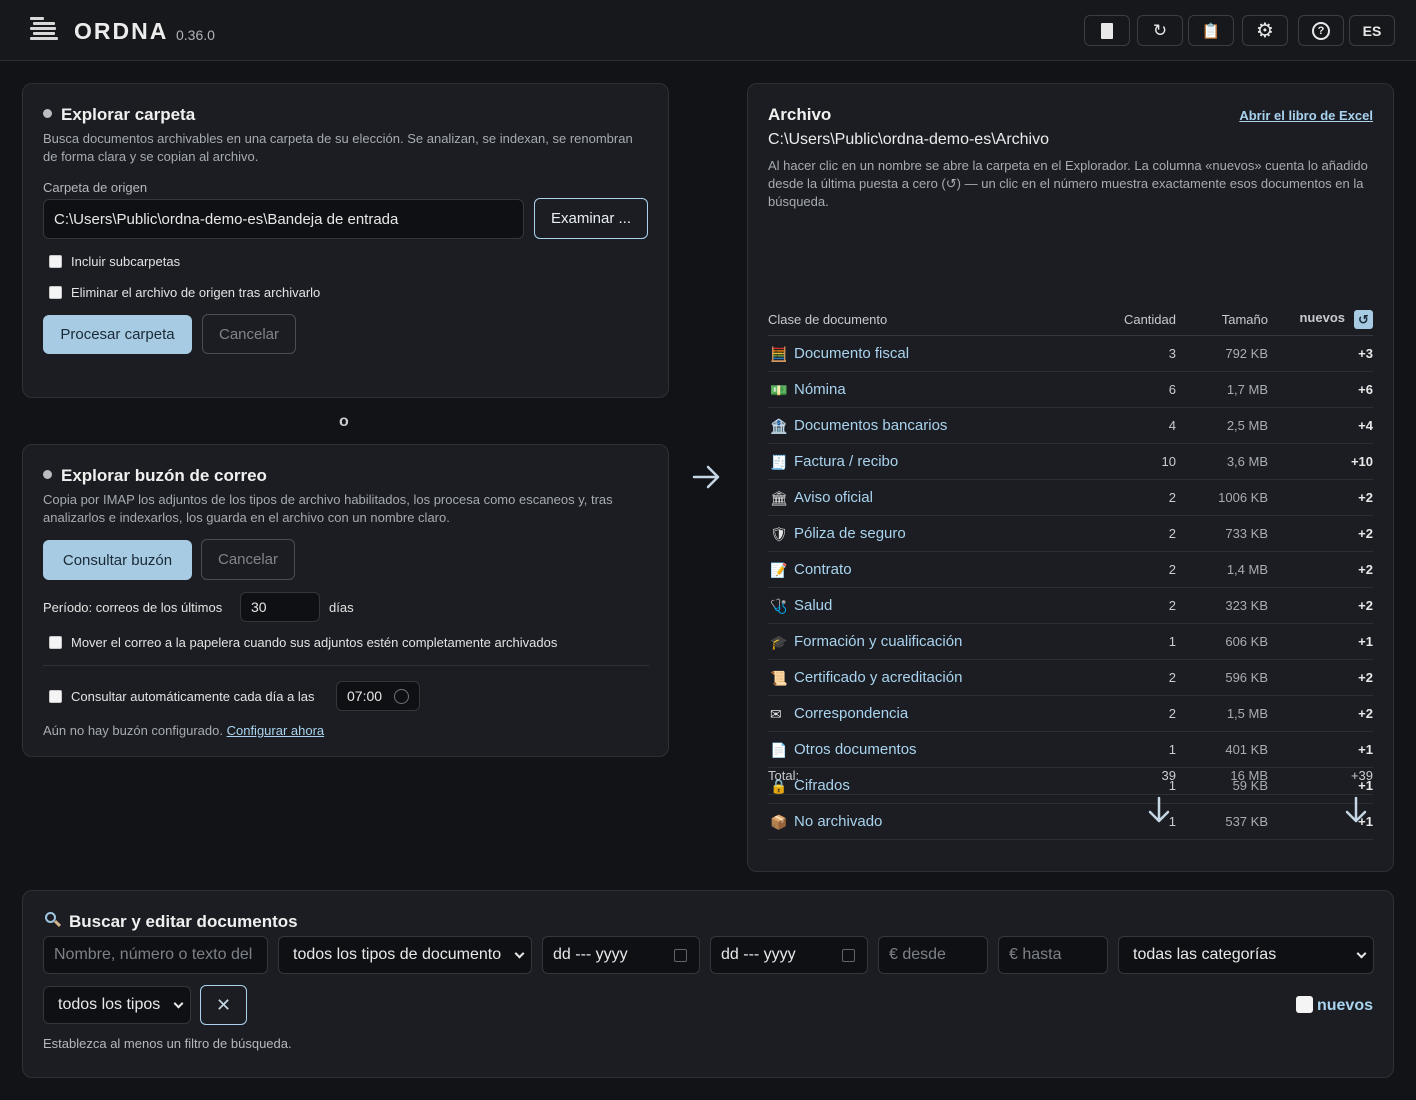 The width and height of the screenshot is (1416, 1100). Describe the element at coordinates (405, 955) in the screenshot. I see `doc-type-select: todos los tipos de documento` at that location.